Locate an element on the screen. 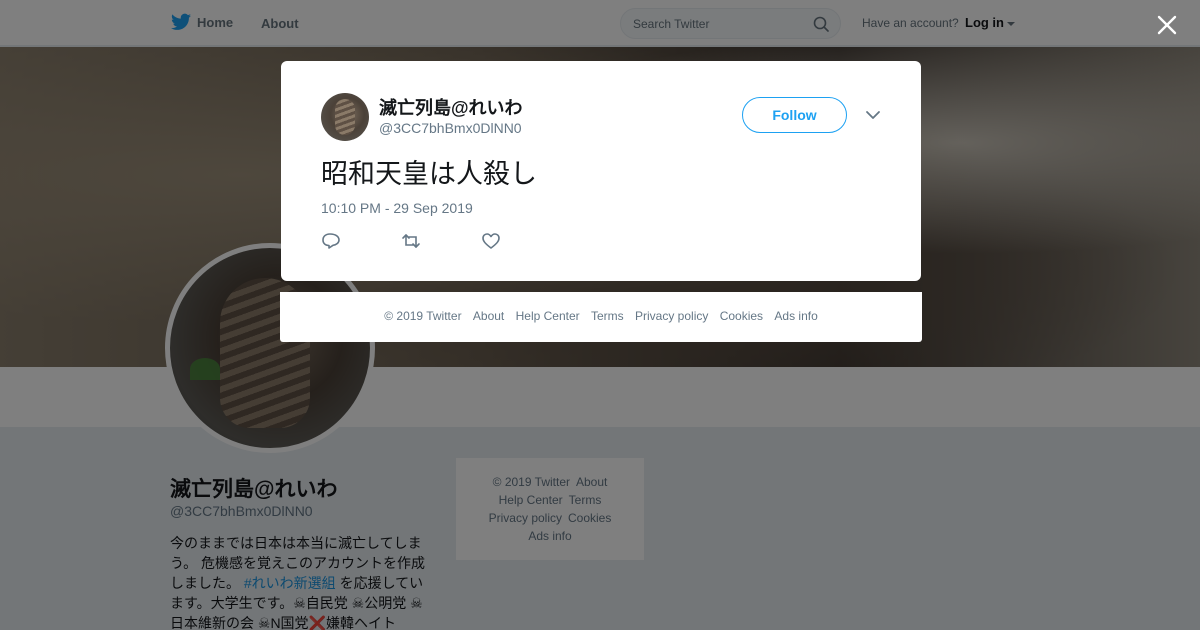 The height and width of the screenshot is (630, 1200). footer-about-link: About is located at coordinates (488, 316).